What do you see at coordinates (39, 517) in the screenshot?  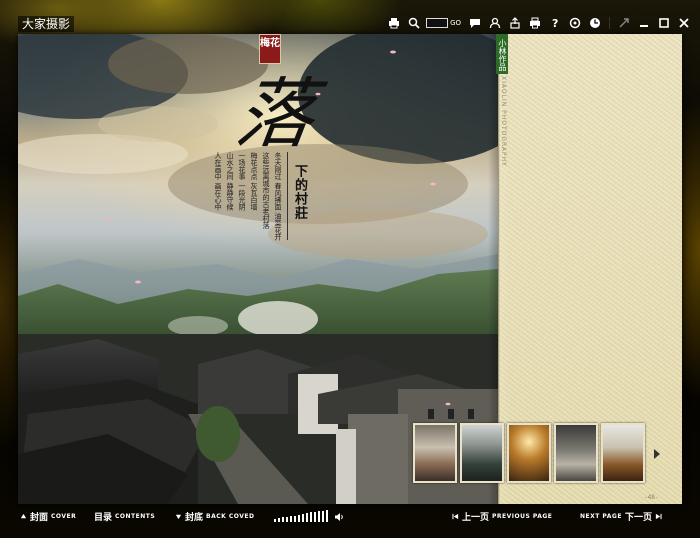 I see `cover-label-cn: 封面` at bounding box center [39, 517].